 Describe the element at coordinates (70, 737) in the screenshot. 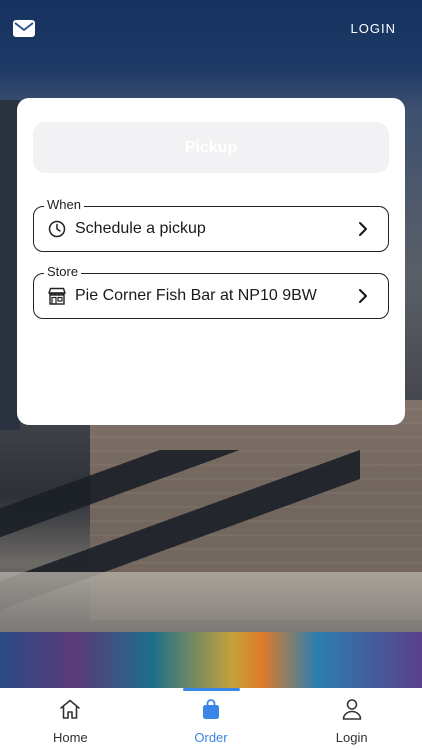

I see `nav-label-home: Home` at that location.